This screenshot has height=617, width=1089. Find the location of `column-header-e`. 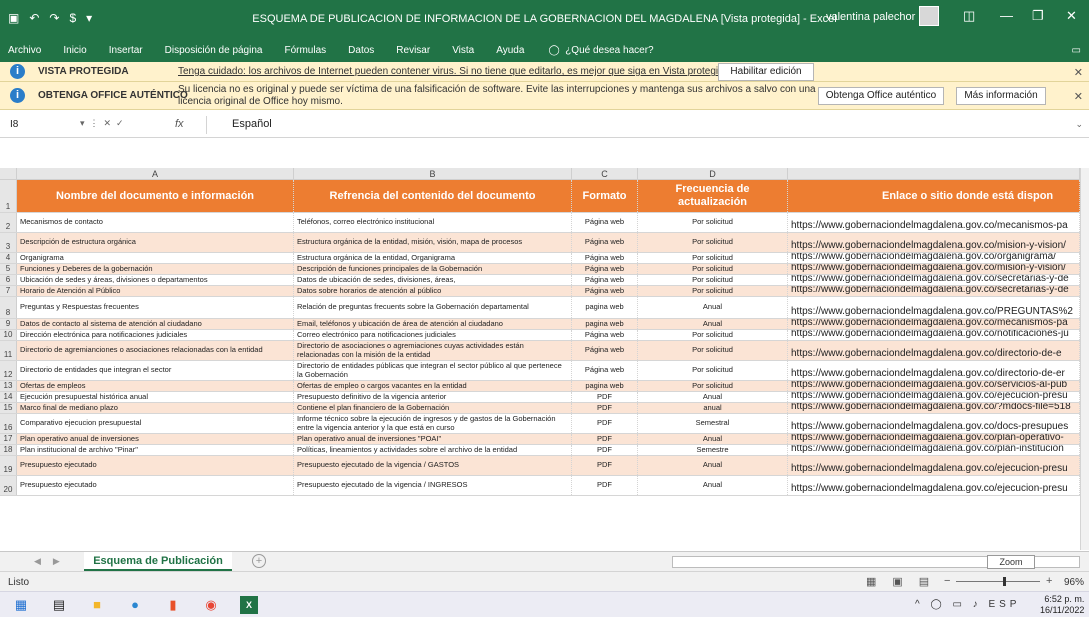

column-header-e is located at coordinates (934, 174).